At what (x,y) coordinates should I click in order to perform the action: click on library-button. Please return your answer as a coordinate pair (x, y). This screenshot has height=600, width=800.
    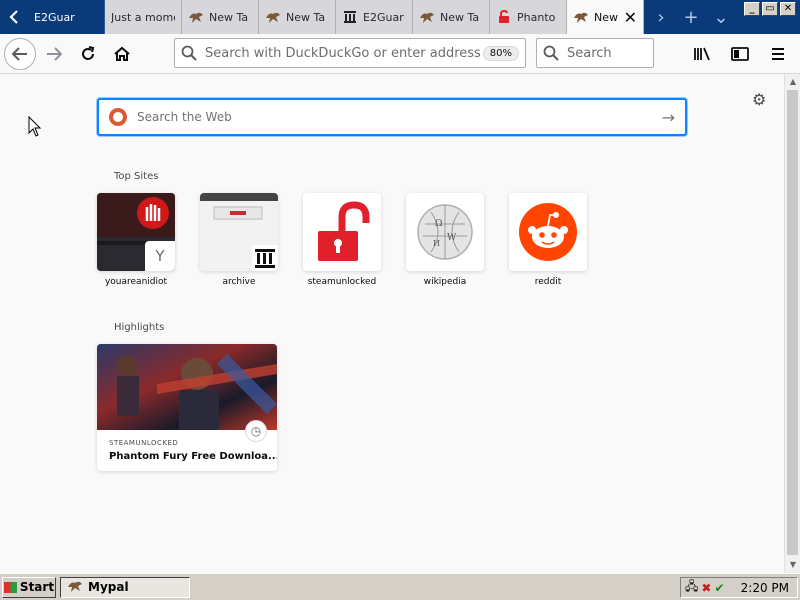
    Looking at the image, I should click on (702, 54).